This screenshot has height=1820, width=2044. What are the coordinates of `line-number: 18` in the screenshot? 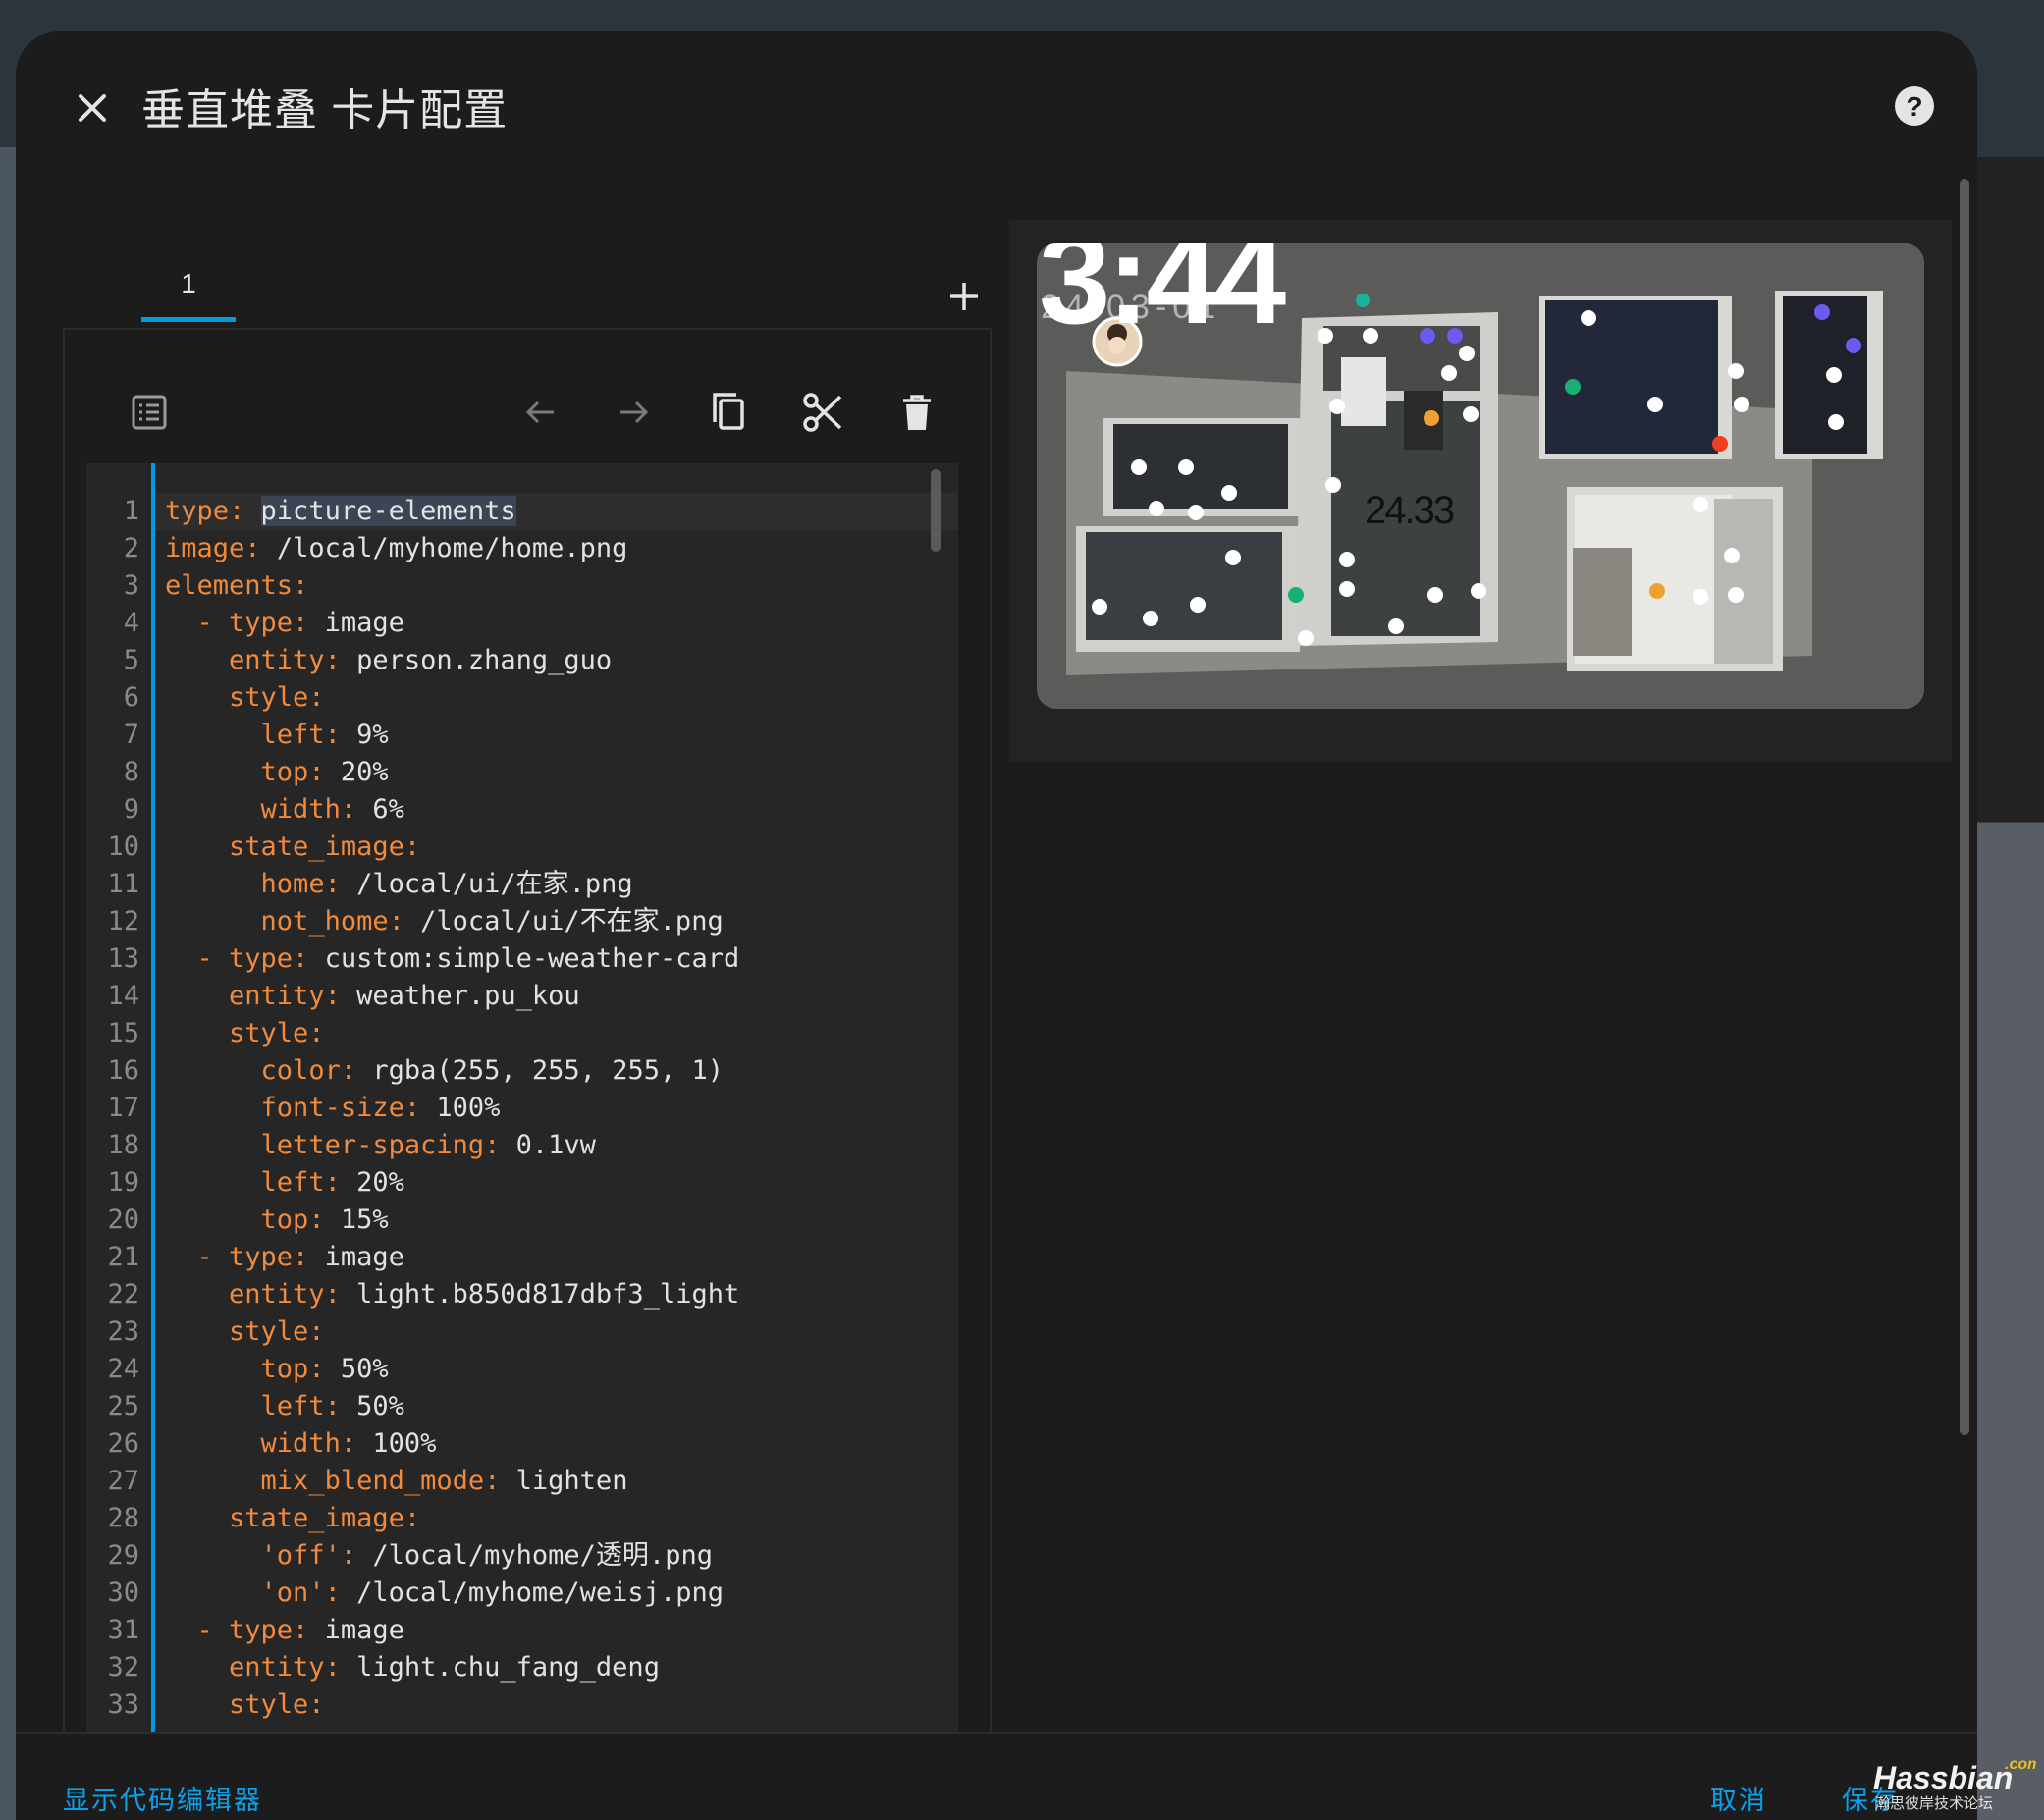 It's located at (123, 1145).